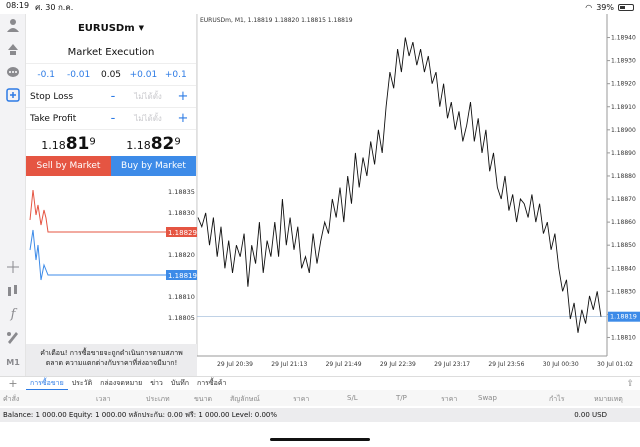 This screenshot has width=640, height=447. I want to click on crosshair-icon, so click(13, 269).